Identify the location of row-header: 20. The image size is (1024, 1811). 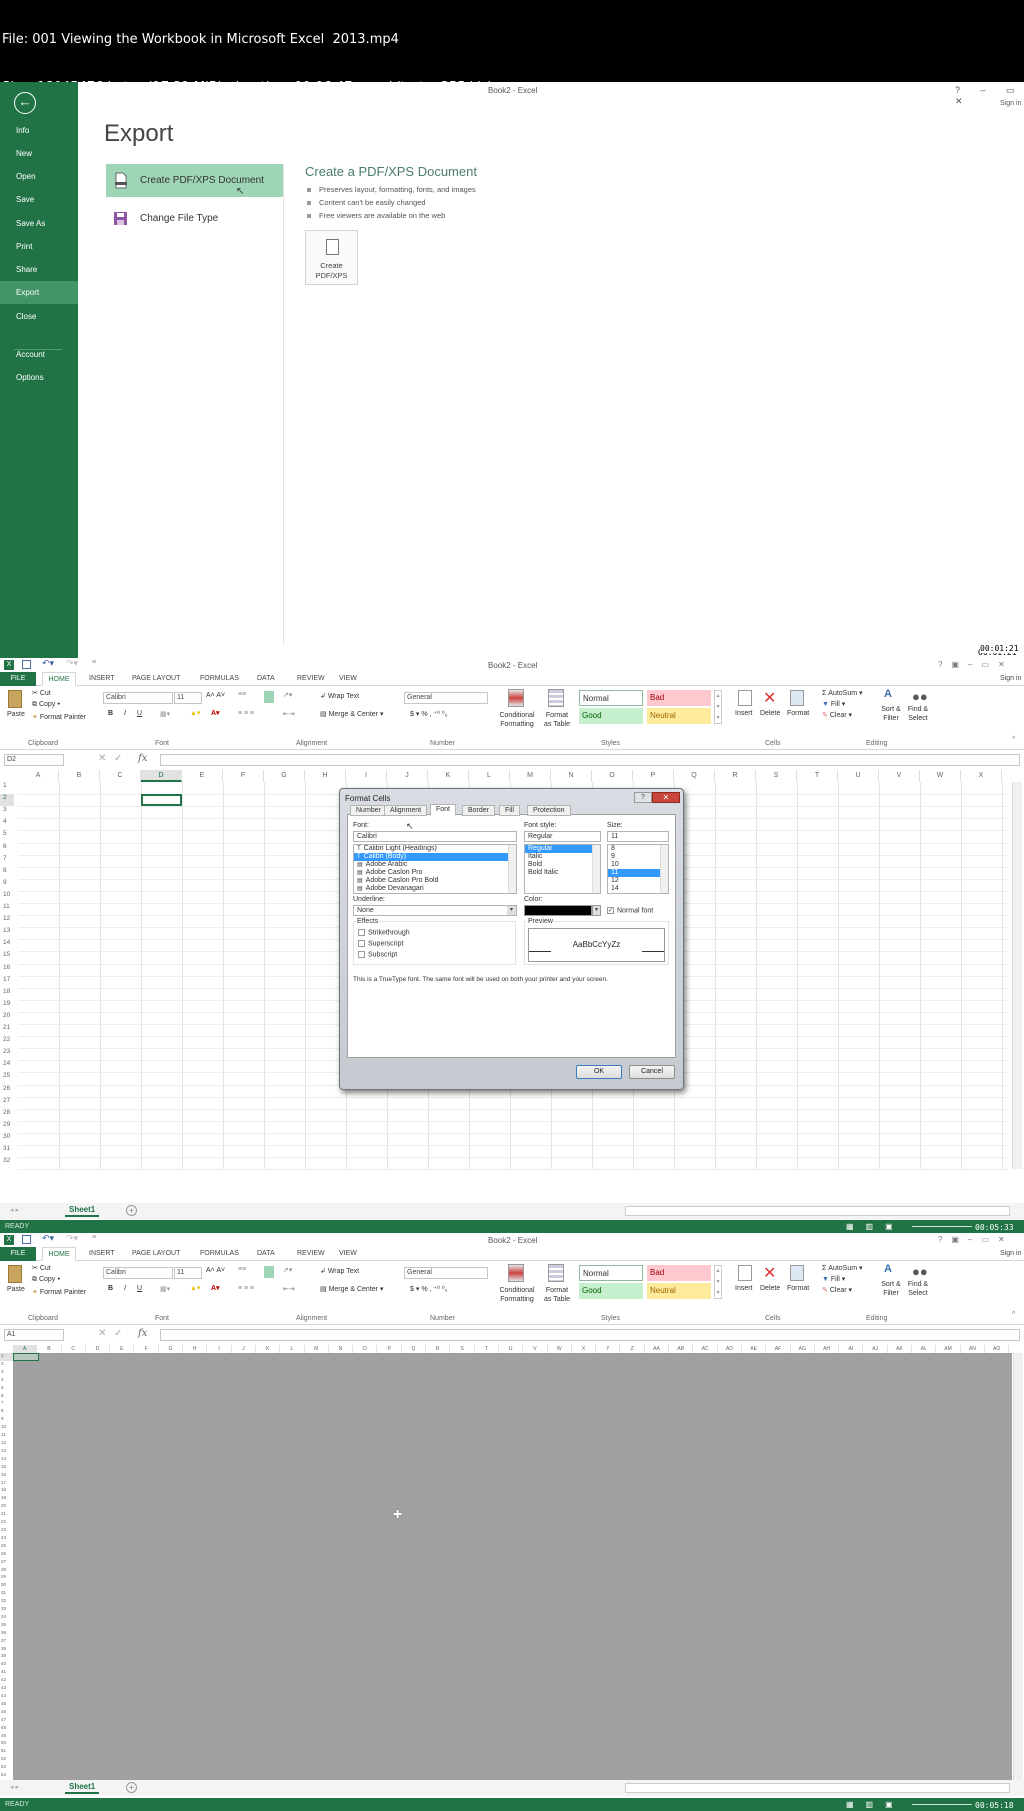
(6, 1507).